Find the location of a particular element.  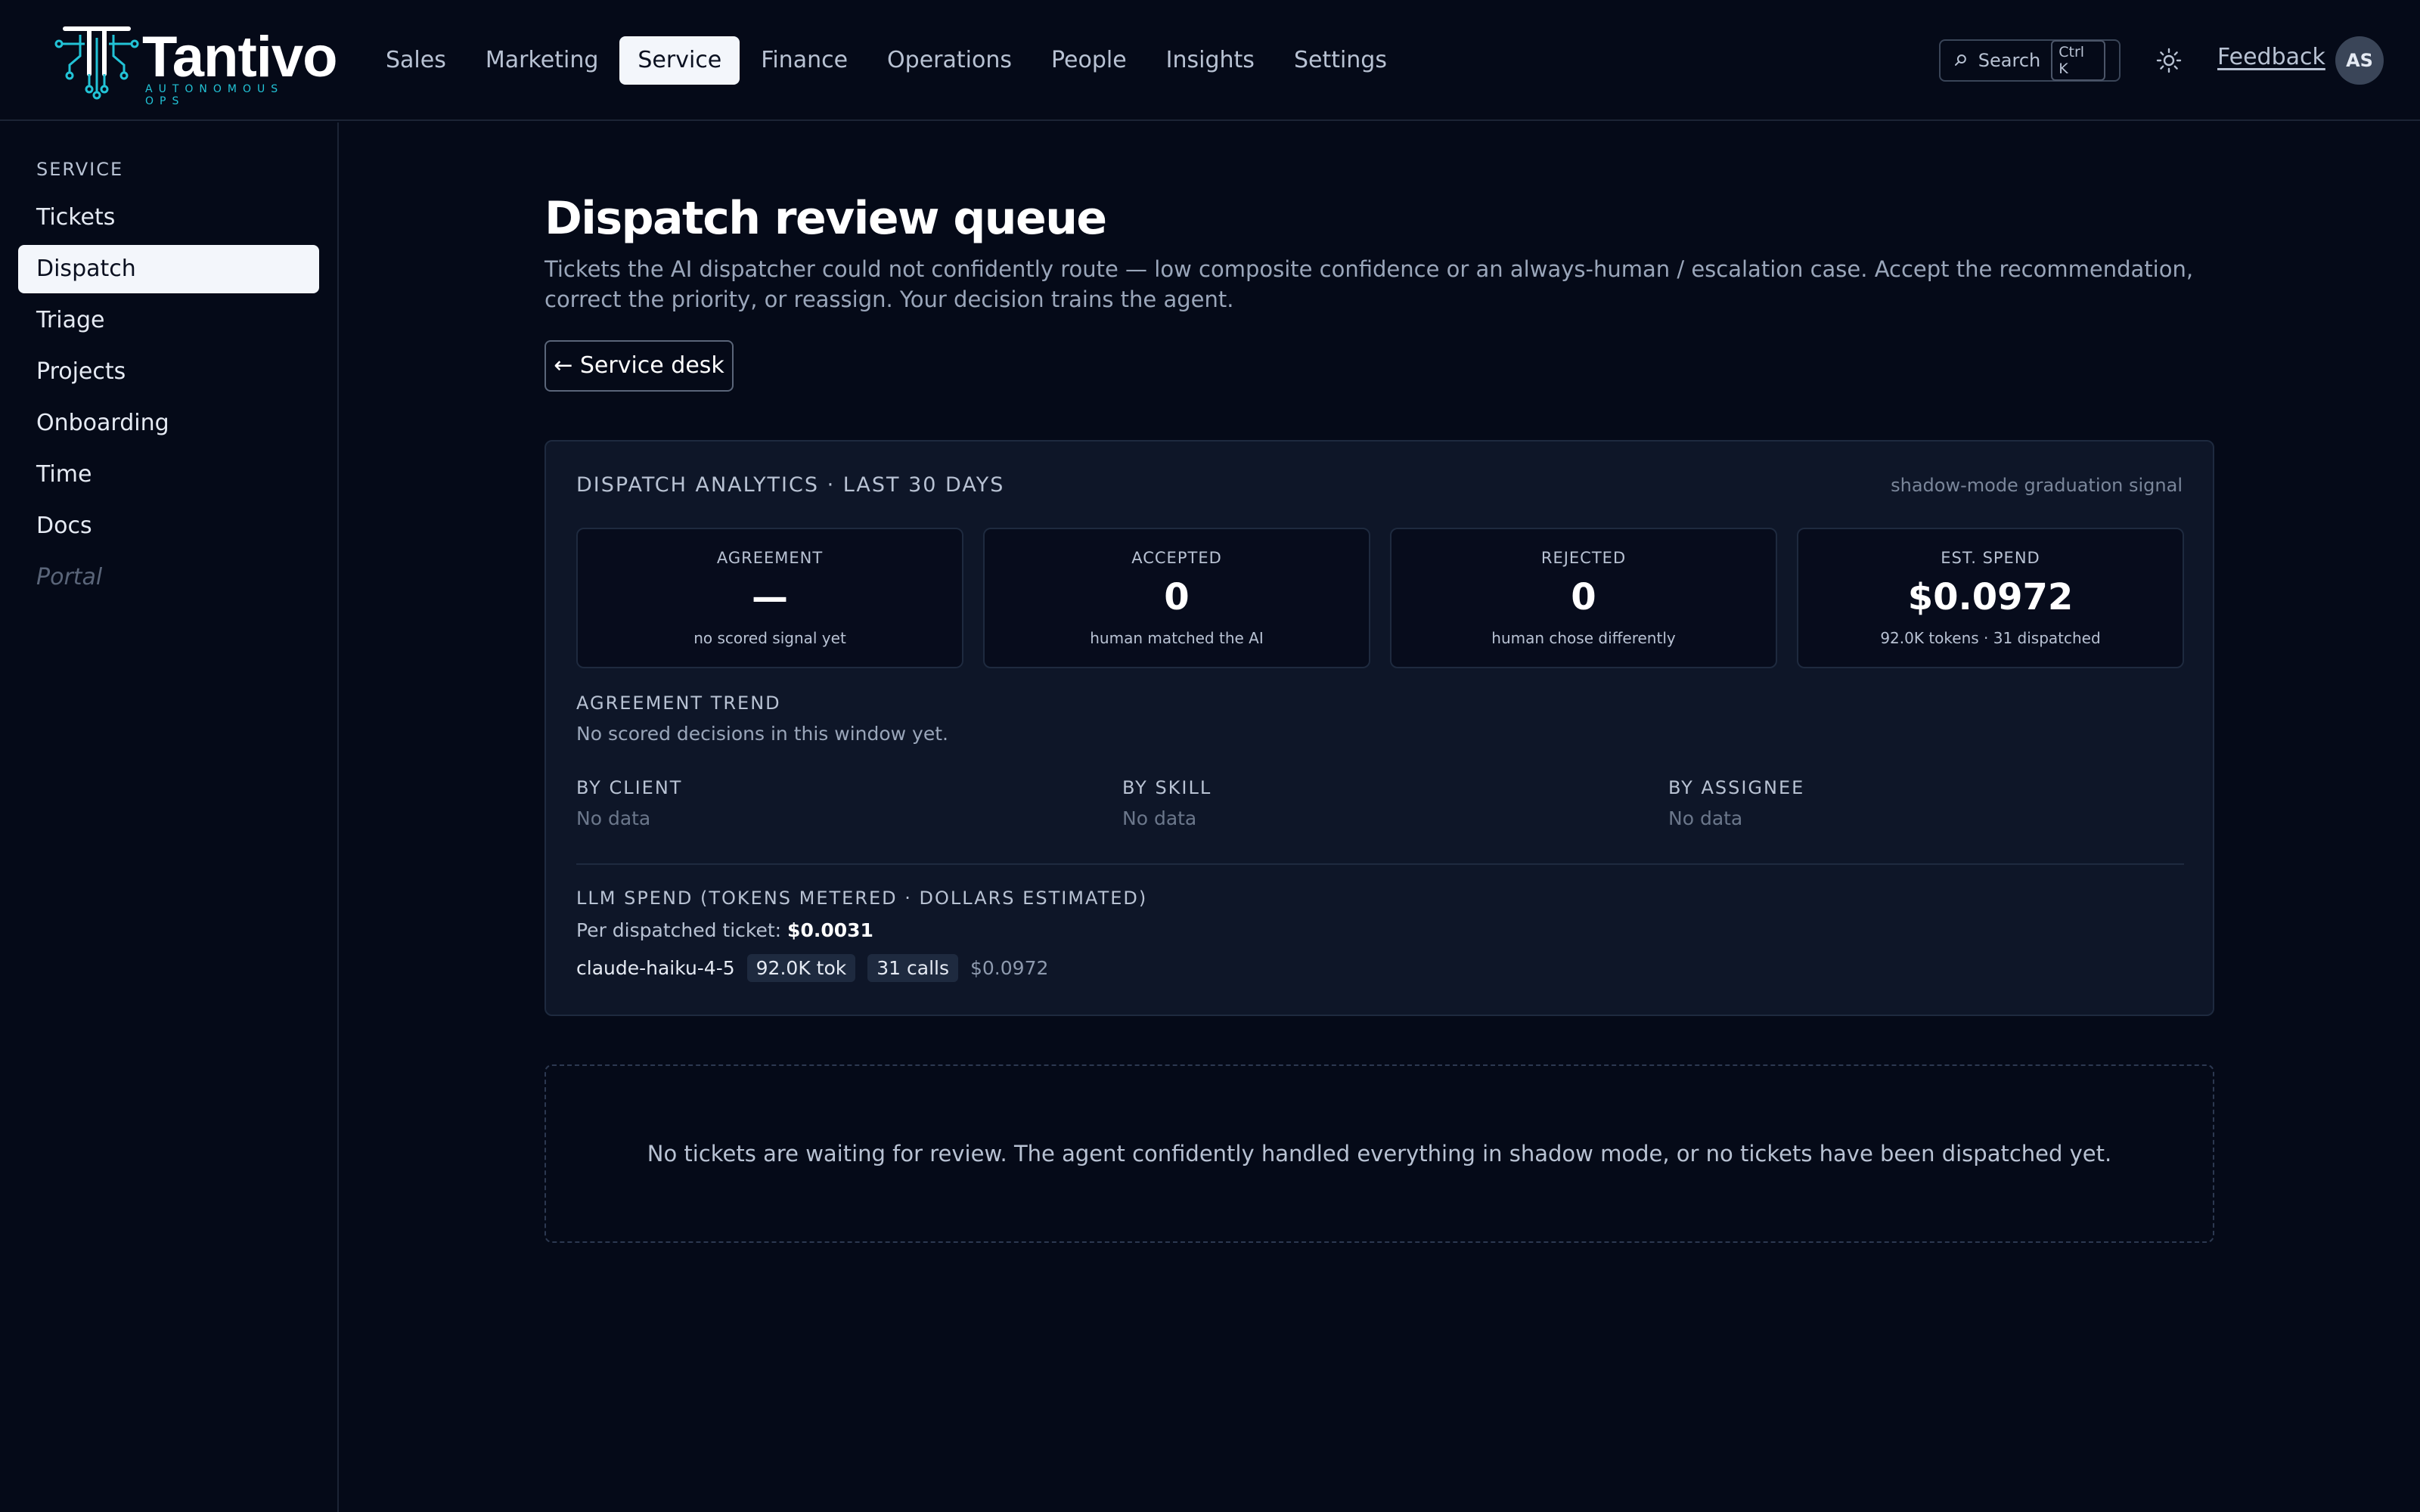

stat-subtext: no scored signal yet is located at coordinates (769, 638).